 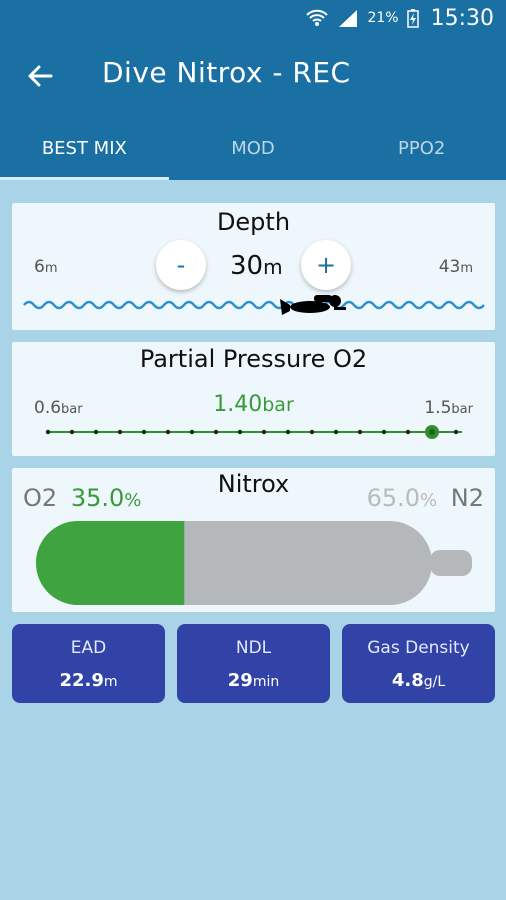 I want to click on diver-icon, so click(x=313, y=305).